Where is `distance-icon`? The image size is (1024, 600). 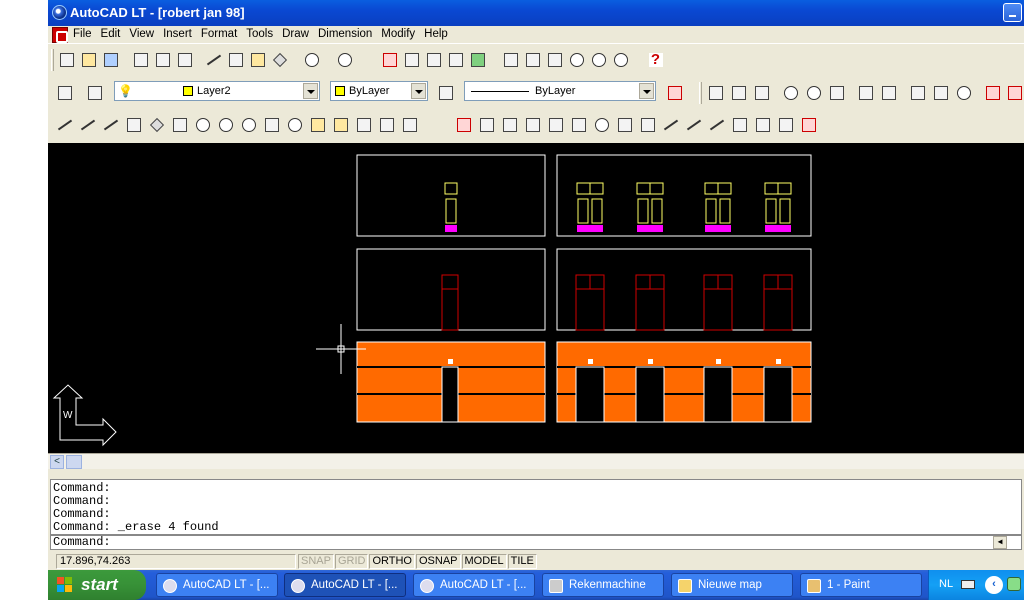
distance-icon is located at coordinates (433, 59).